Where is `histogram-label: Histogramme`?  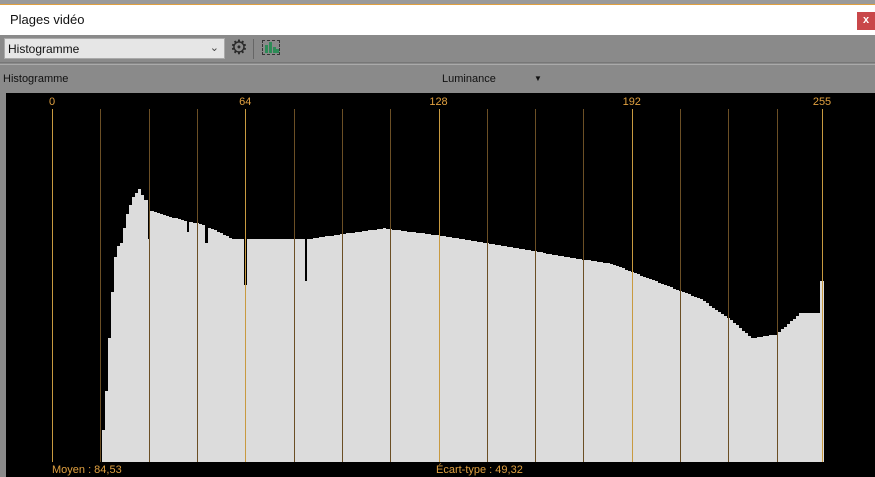
histogram-label: Histogramme is located at coordinates (36, 79).